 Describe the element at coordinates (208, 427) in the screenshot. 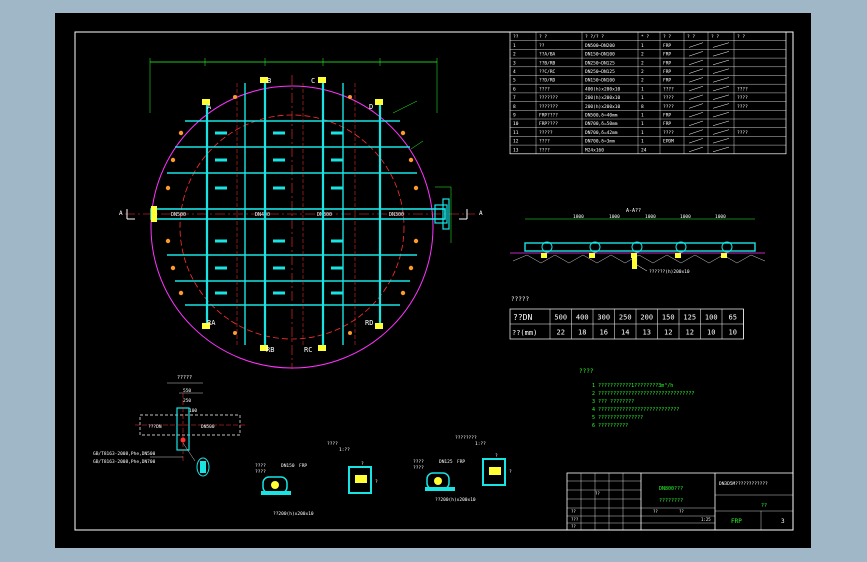

I see `branch-label-2: DN500` at that location.